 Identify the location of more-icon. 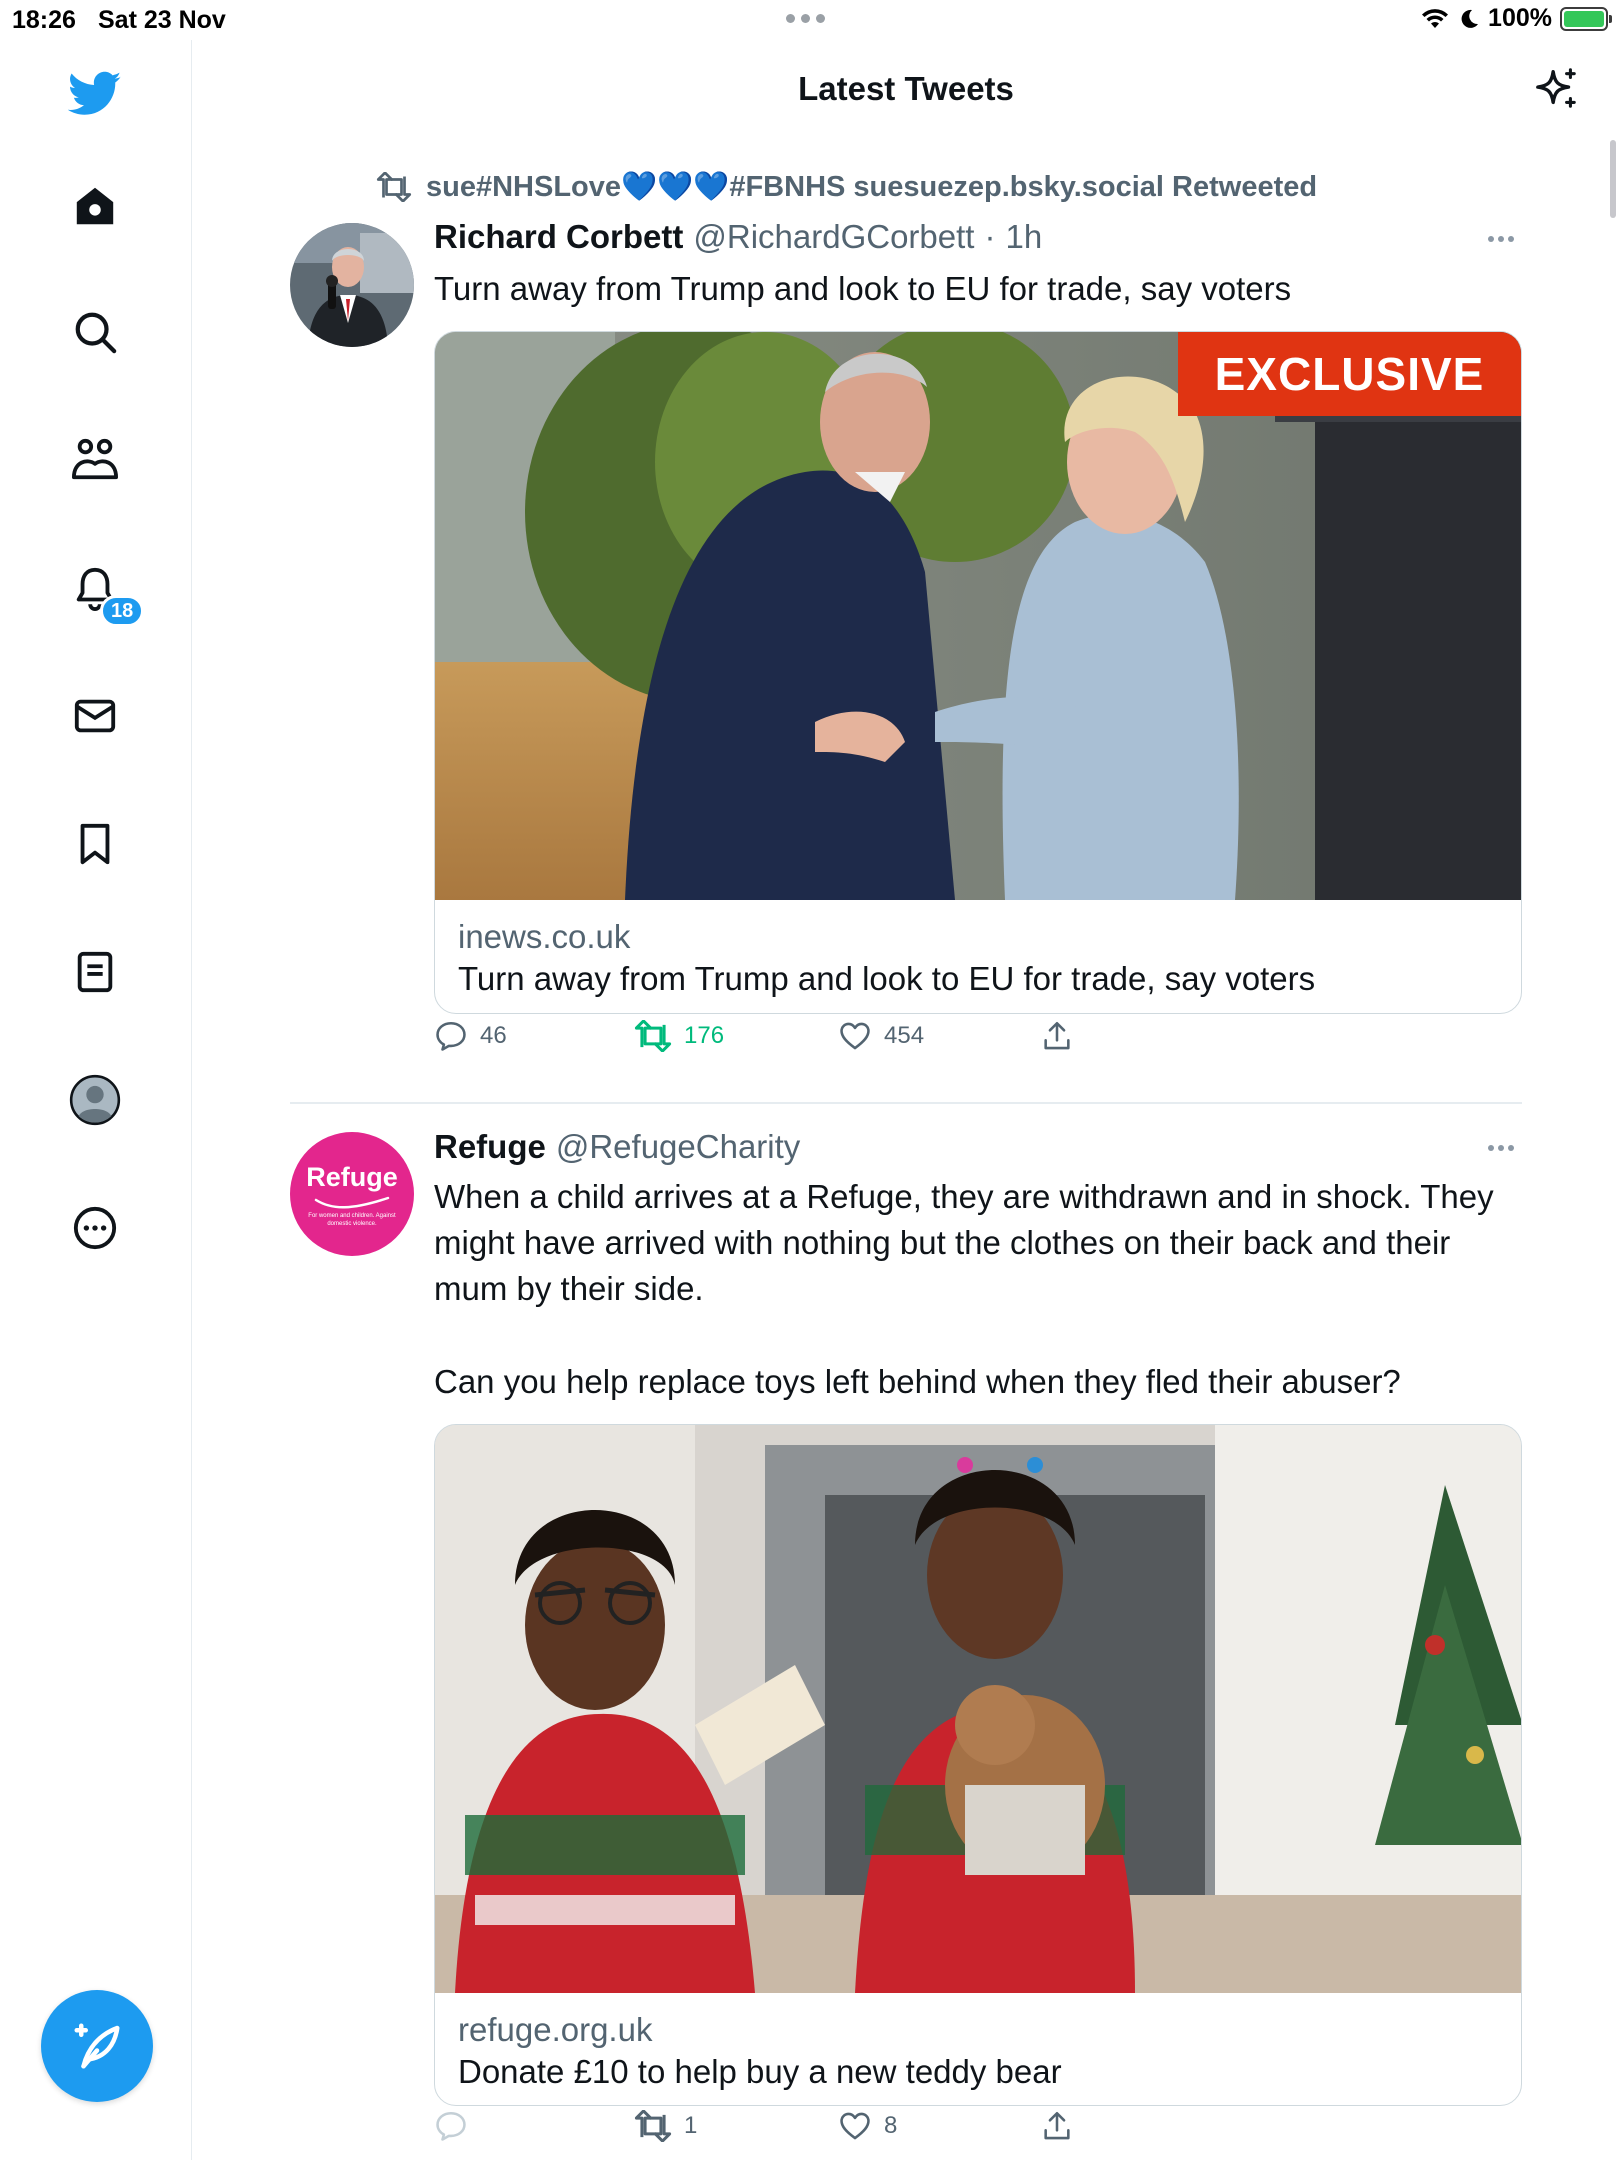
(95, 1228).